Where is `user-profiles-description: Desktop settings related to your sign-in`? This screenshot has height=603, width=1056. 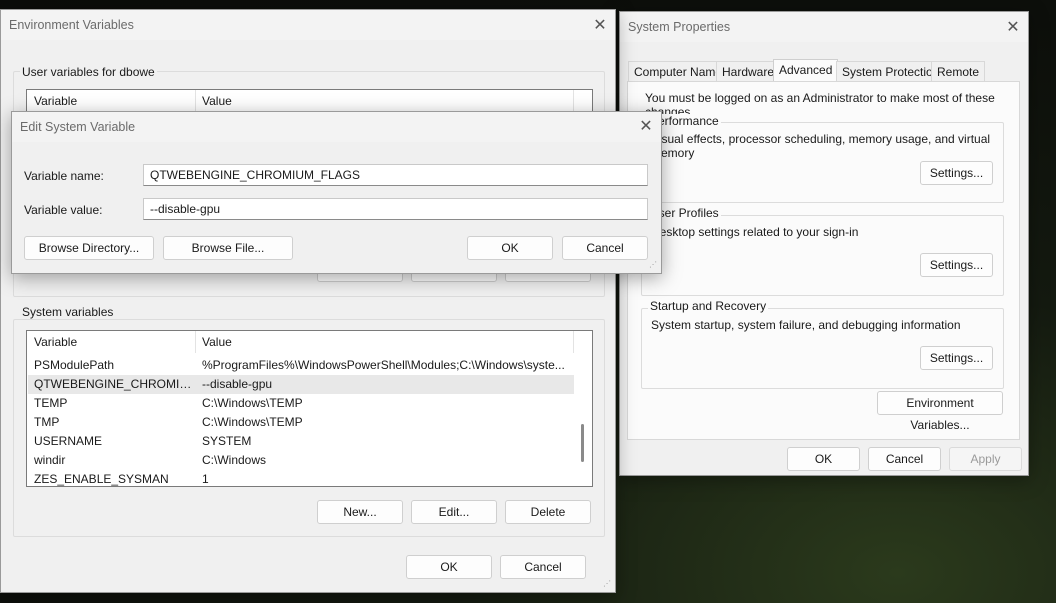 user-profiles-description: Desktop settings related to your sign-in is located at coordinates (755, 232).